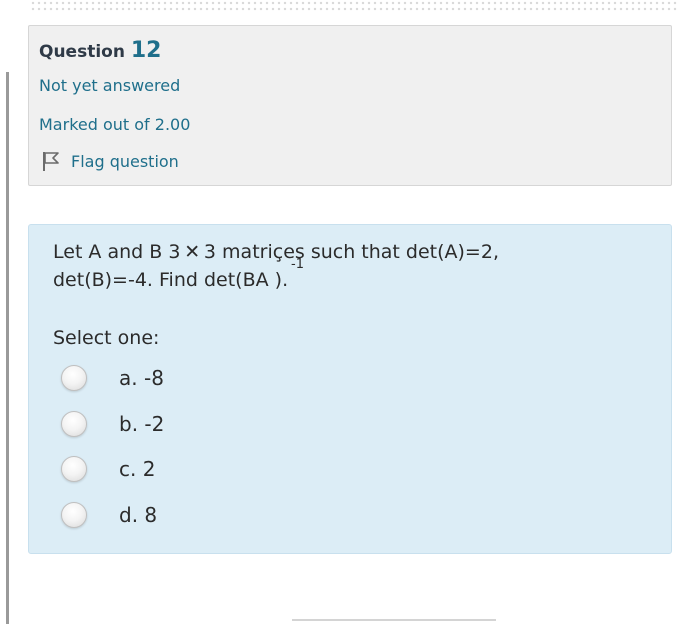 The height and width of the screenshot is (624, 700). What do you see at coordinates (125, 161) in the screenshot?
I see `flag-question-label: Flag question` at bounding box center [125, 161].